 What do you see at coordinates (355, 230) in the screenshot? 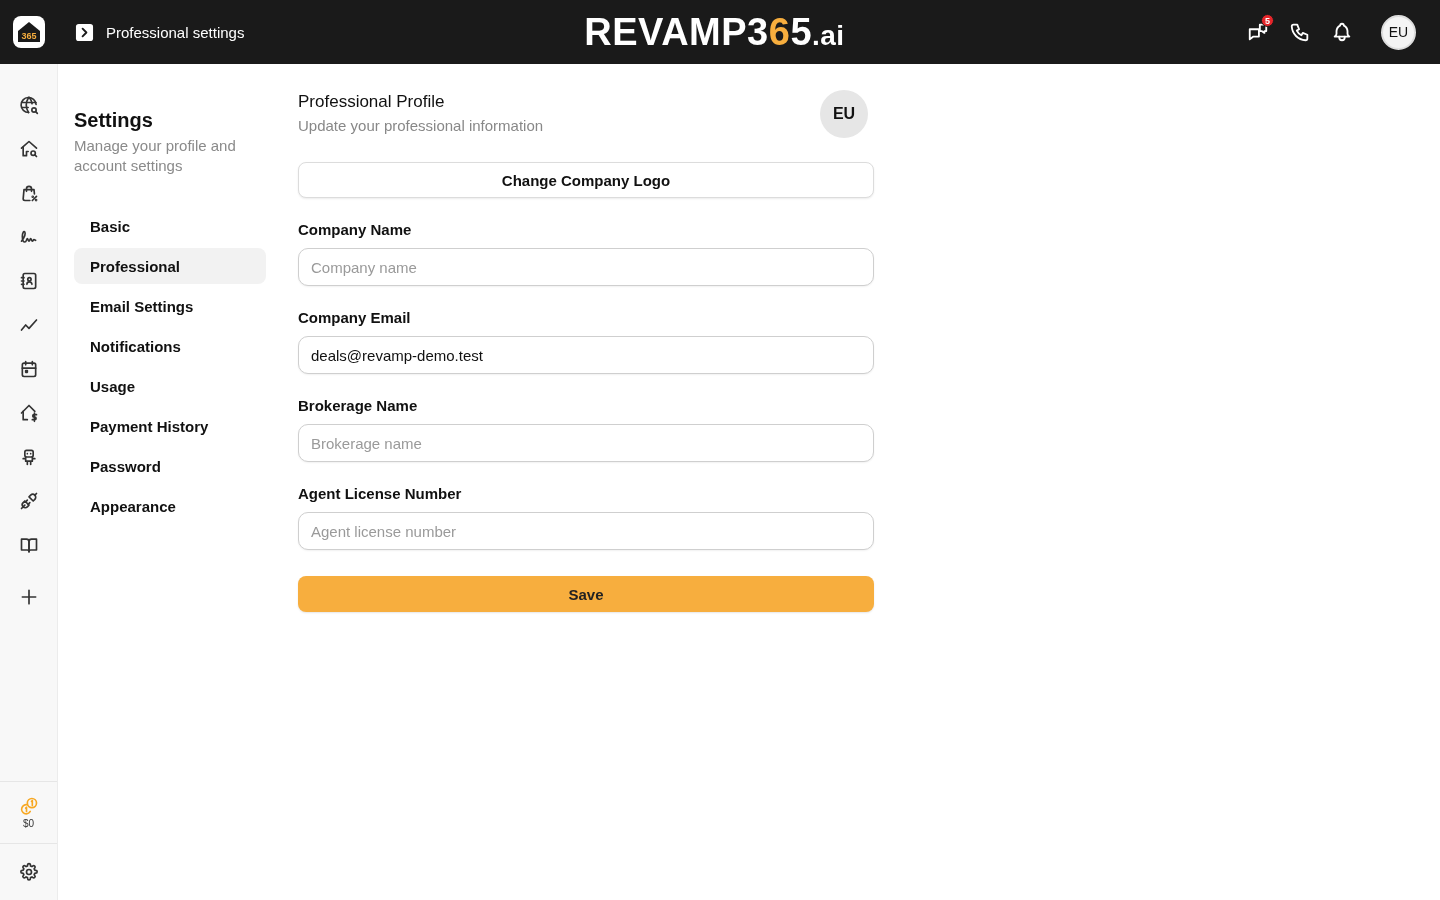
I see `field-label: Company Name` at bounding box center [355, 230].